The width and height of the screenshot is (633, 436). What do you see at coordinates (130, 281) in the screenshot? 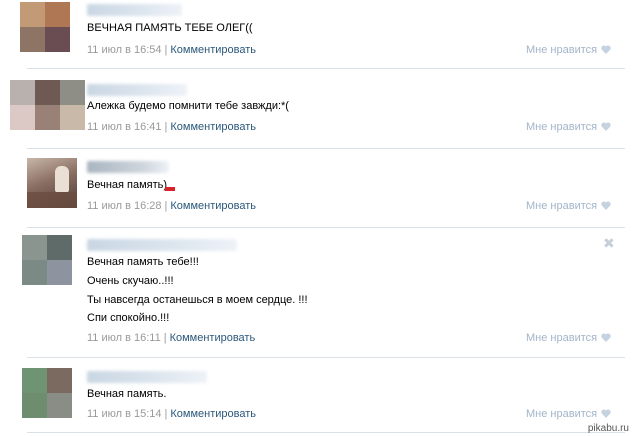
I see `comment-text: Очень скучаю..!!!` at bounding box center [130, 281].